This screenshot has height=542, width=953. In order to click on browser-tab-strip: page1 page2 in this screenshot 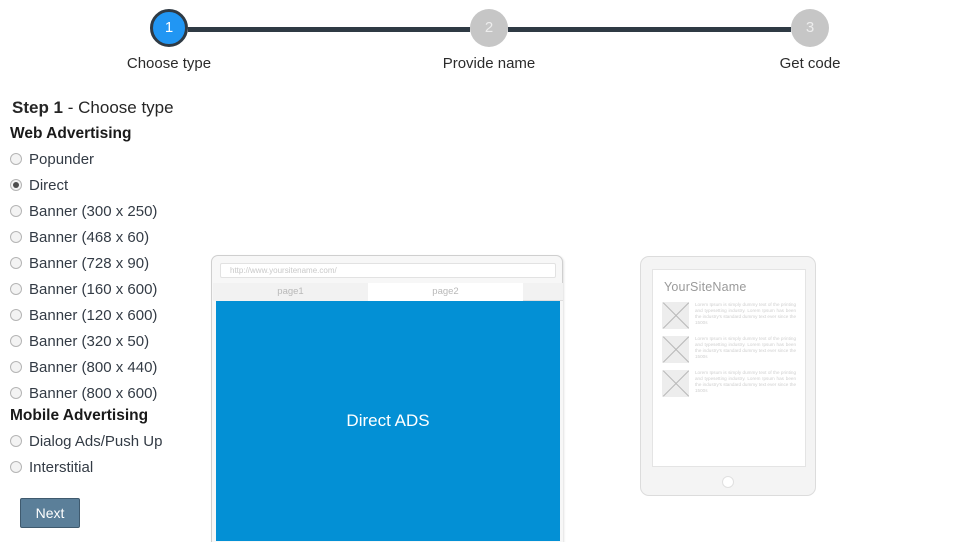, I will do `click(388, 292)`.